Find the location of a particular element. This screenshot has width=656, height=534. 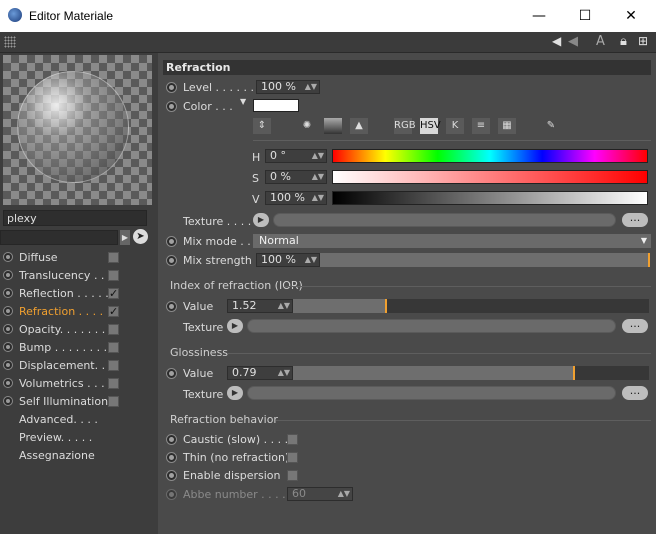

grip-icon is located at coordinates (10, 42).